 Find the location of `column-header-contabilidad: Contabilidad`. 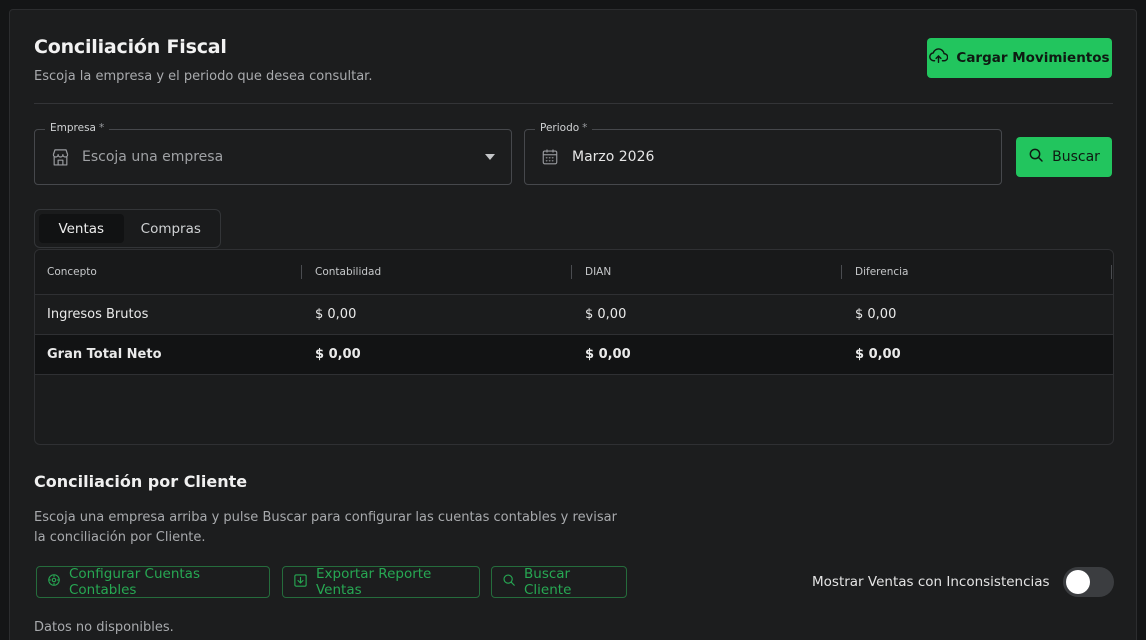

column-header-contabilidad: Contabilidad is located at coordinates (348, 272).